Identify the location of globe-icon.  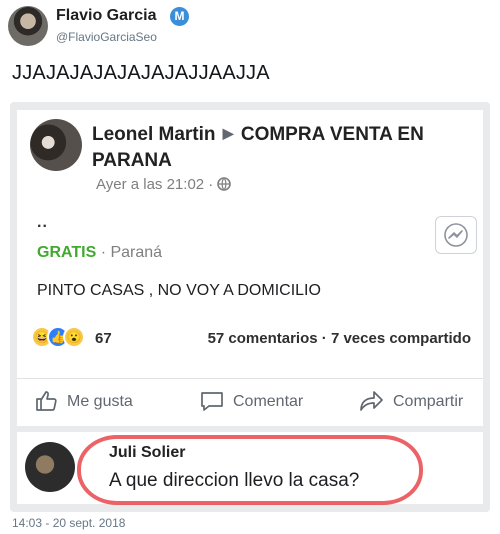
(224, 184).